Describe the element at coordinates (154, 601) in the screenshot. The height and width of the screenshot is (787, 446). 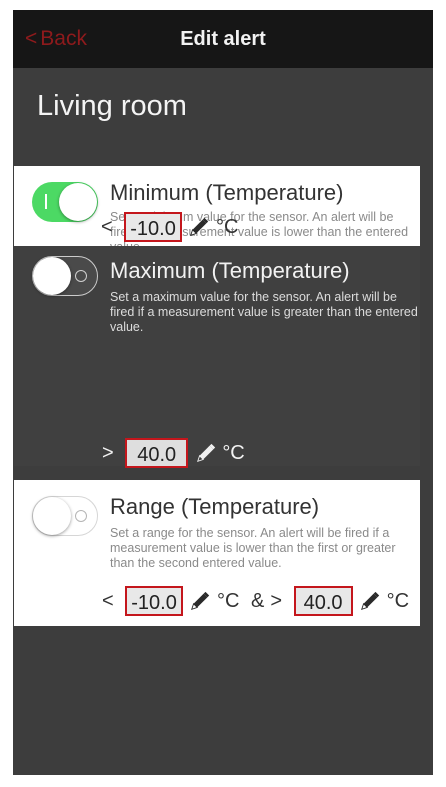
I see `range-low-value-field: -10.0` at that location.